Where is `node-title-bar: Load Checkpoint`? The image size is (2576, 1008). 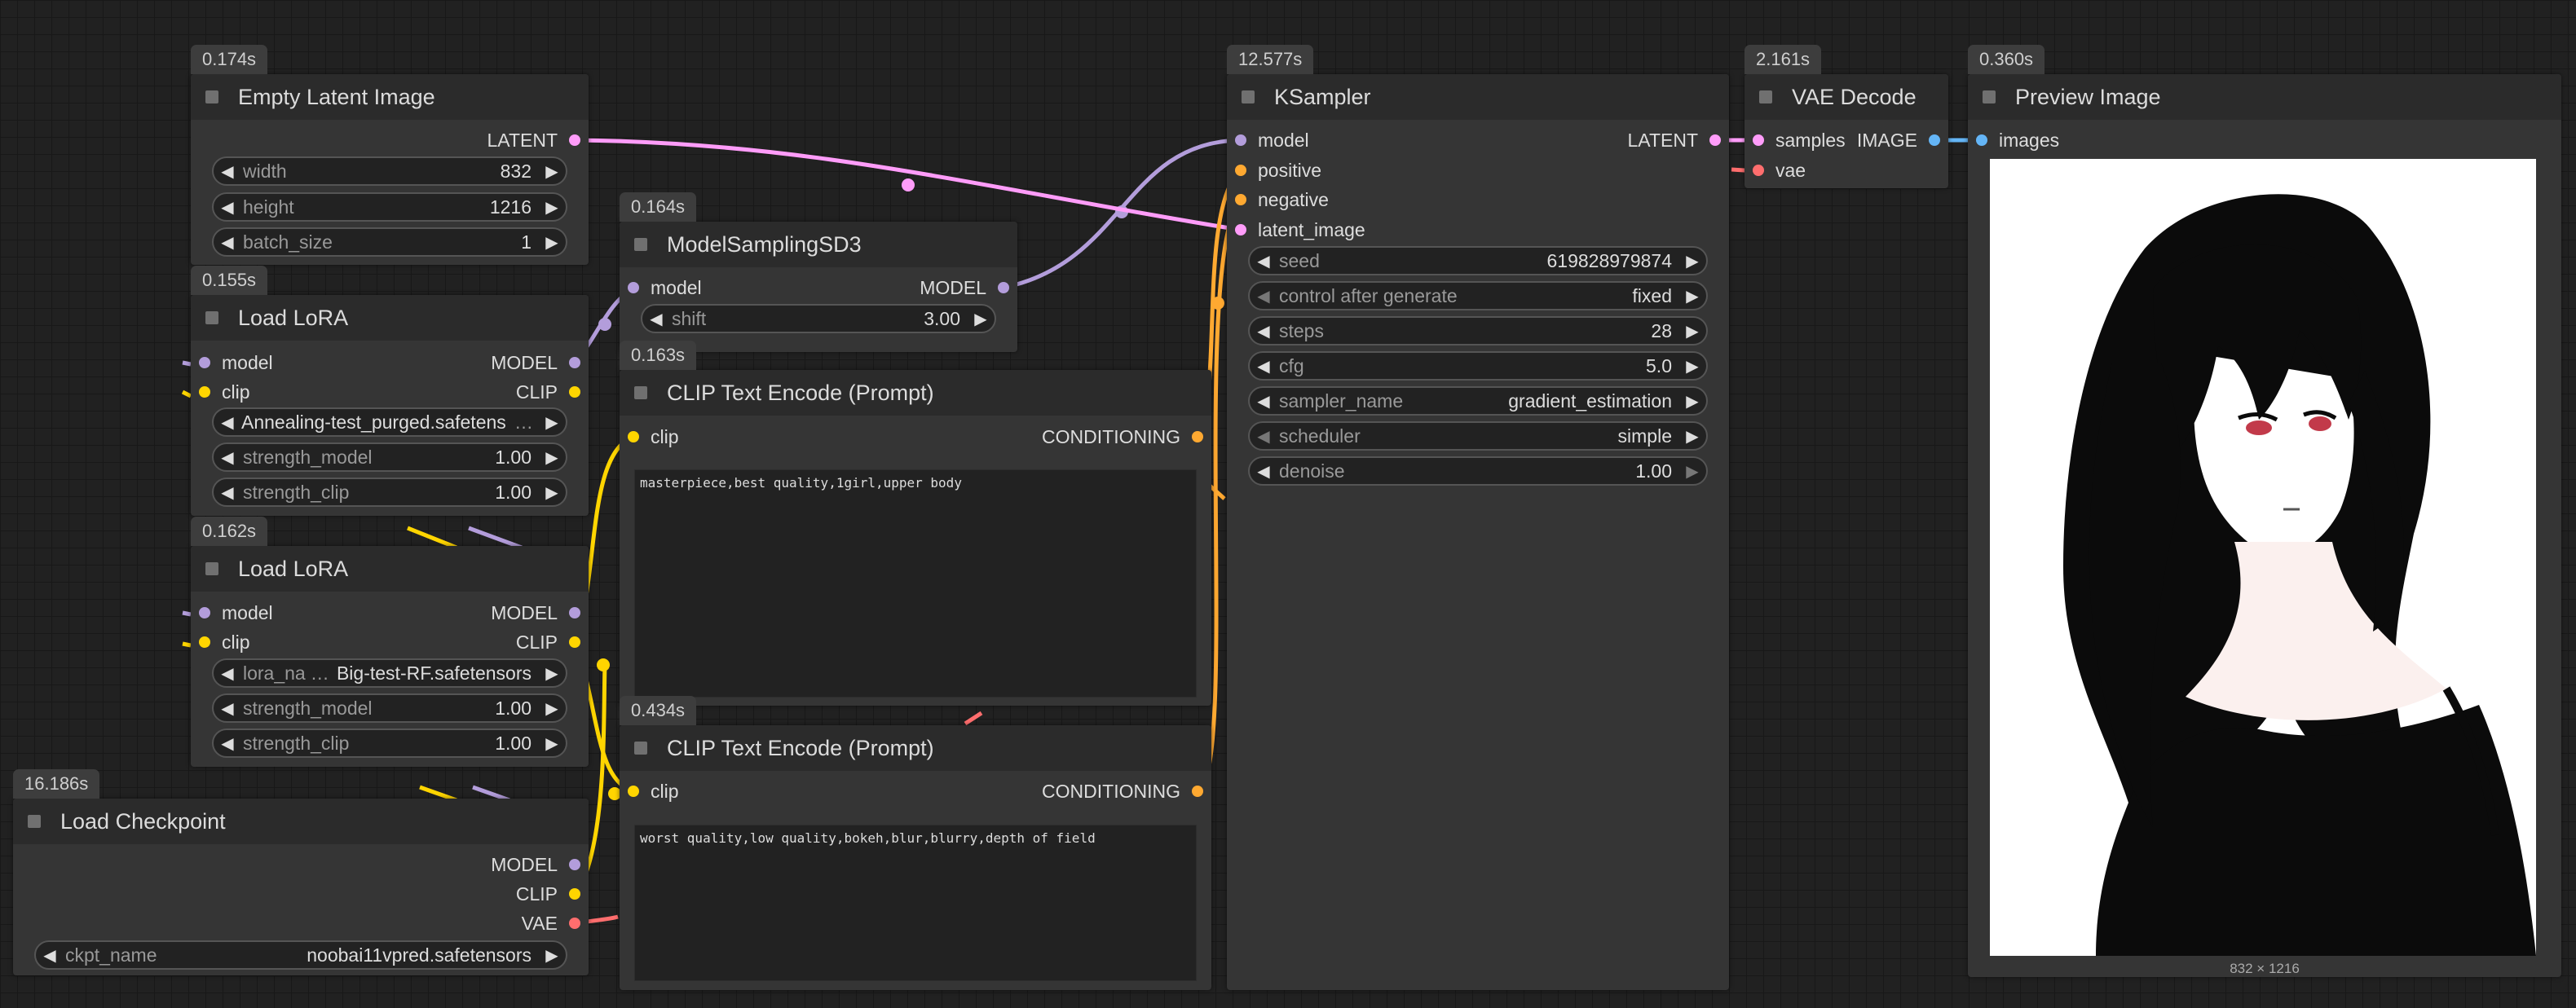 node-title-bar: Load Checkpoint is located at coordinates (301, 822).